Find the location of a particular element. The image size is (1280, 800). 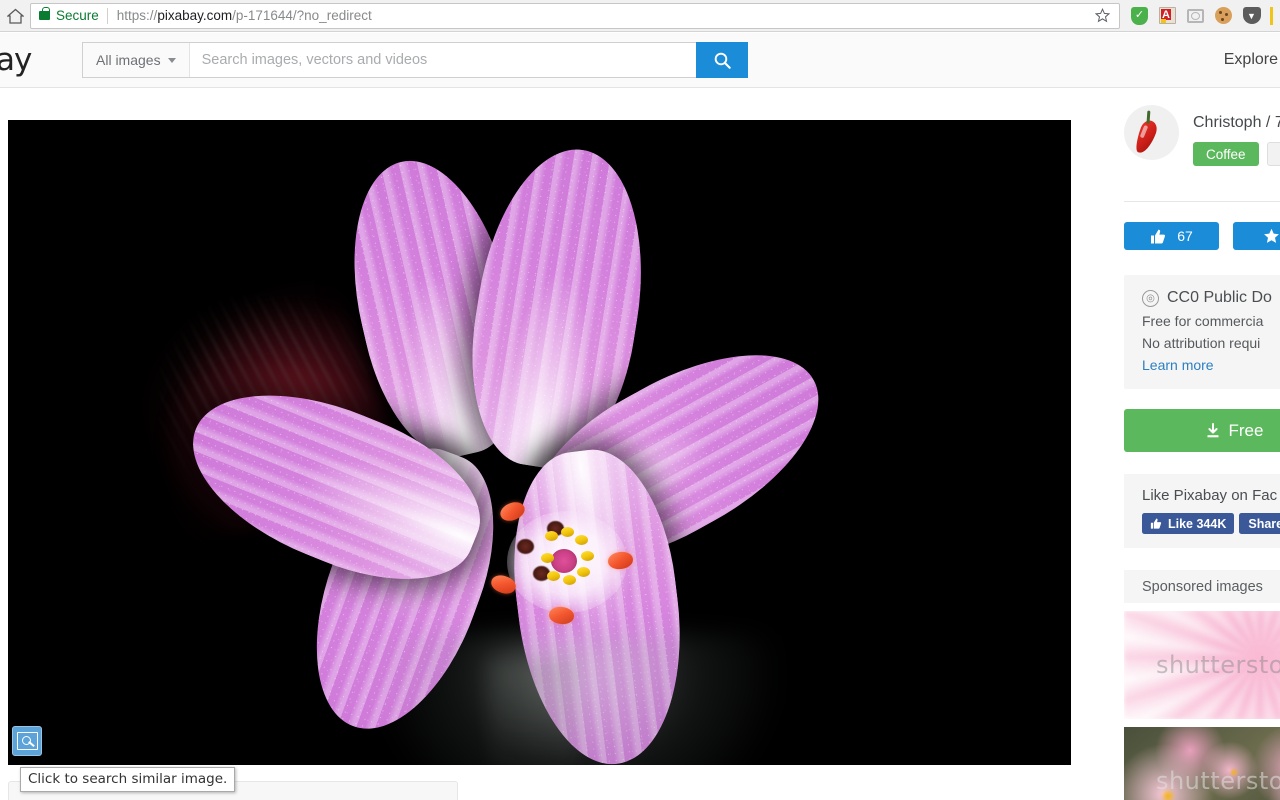

learn-more-link: Learn more is located at coordinates (1211, 365).